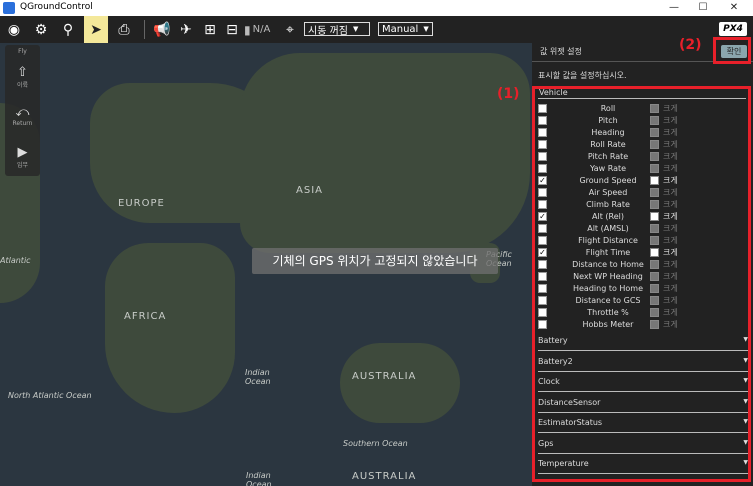 This screenshot has height=486, width=753. Describe the element at coordinates (608, 180) in the screenshot. I see `value-label: Ground Speed` at that location.